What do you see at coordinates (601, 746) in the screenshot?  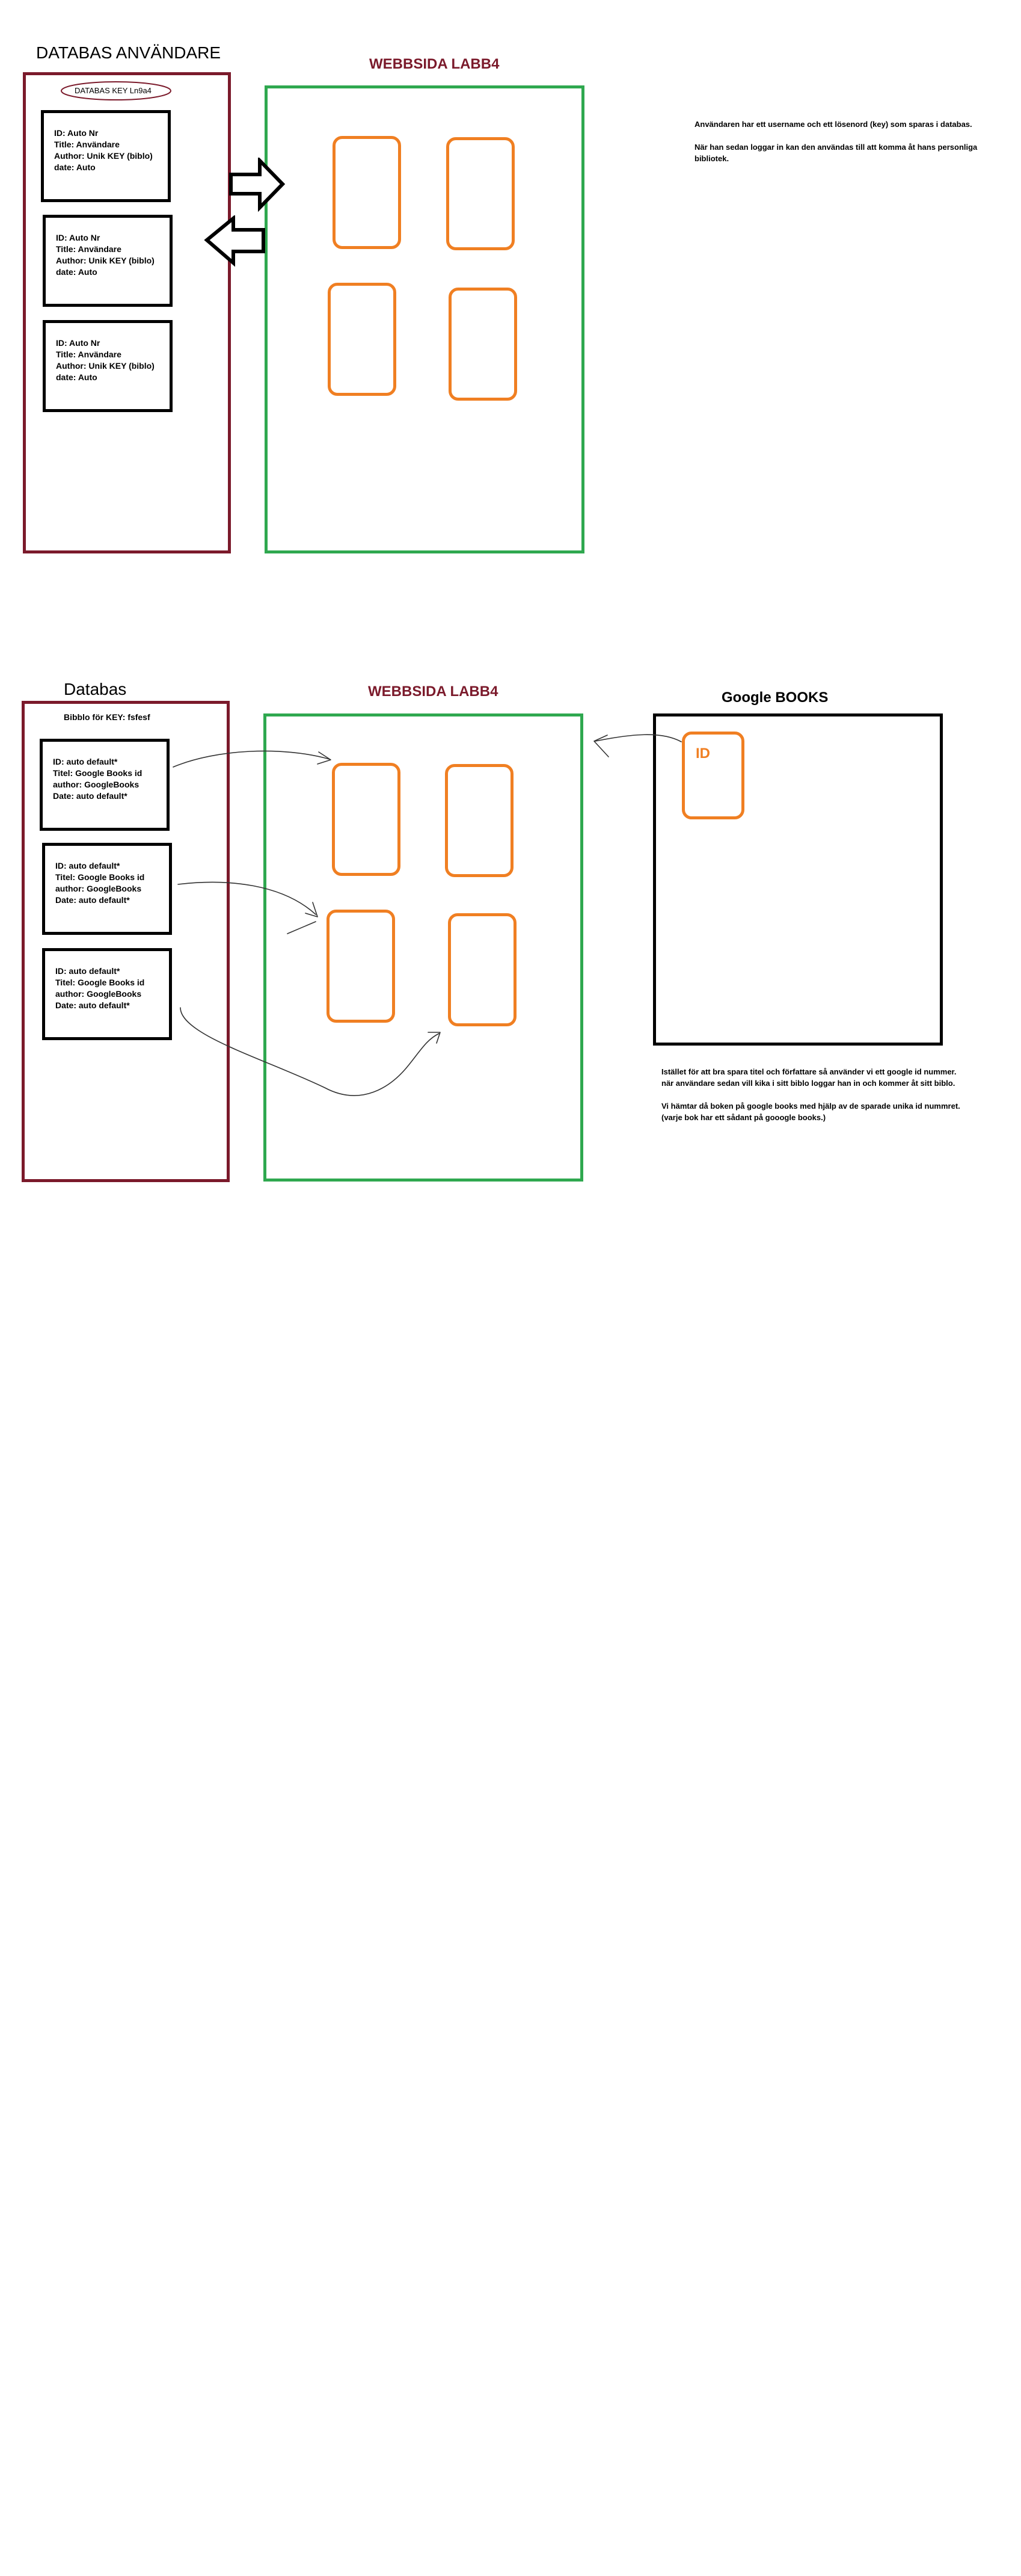 I see `arrowhead` at bounding box center [601, 746].